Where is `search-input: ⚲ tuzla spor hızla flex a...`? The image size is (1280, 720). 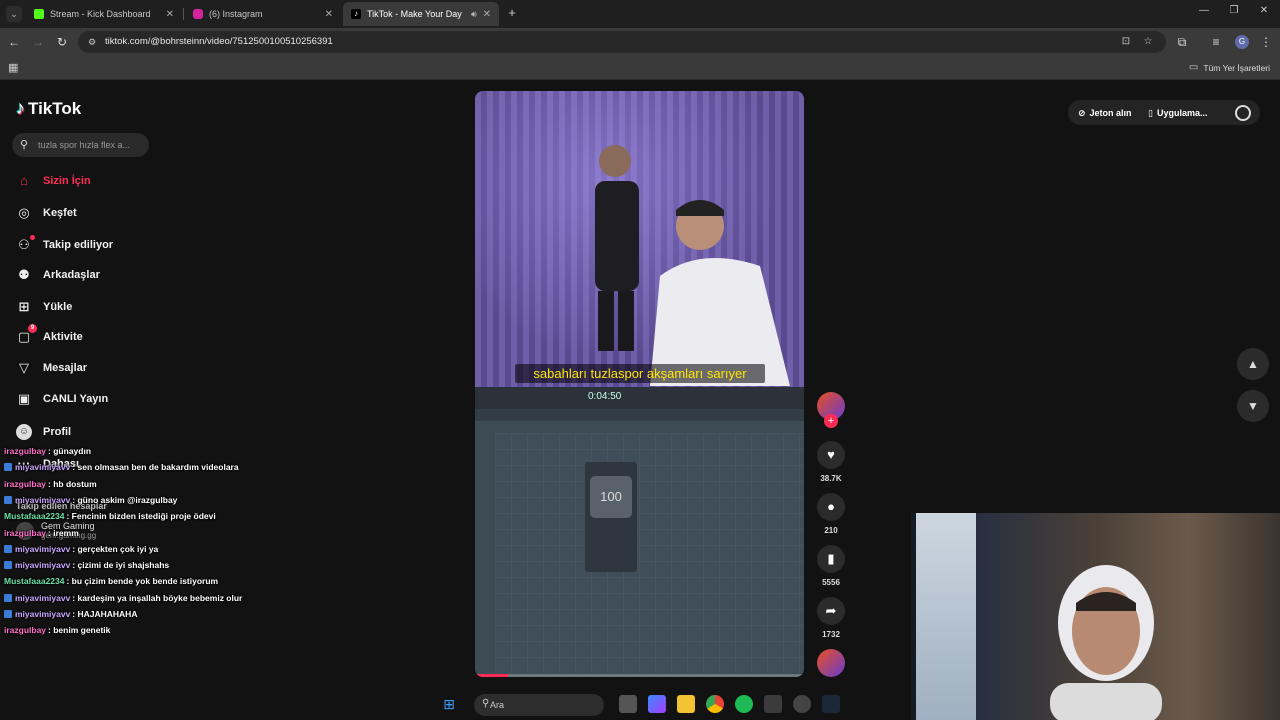 search-input: ⚲ tuzla spor hızla flex a... is located at coordinates (80, 145).